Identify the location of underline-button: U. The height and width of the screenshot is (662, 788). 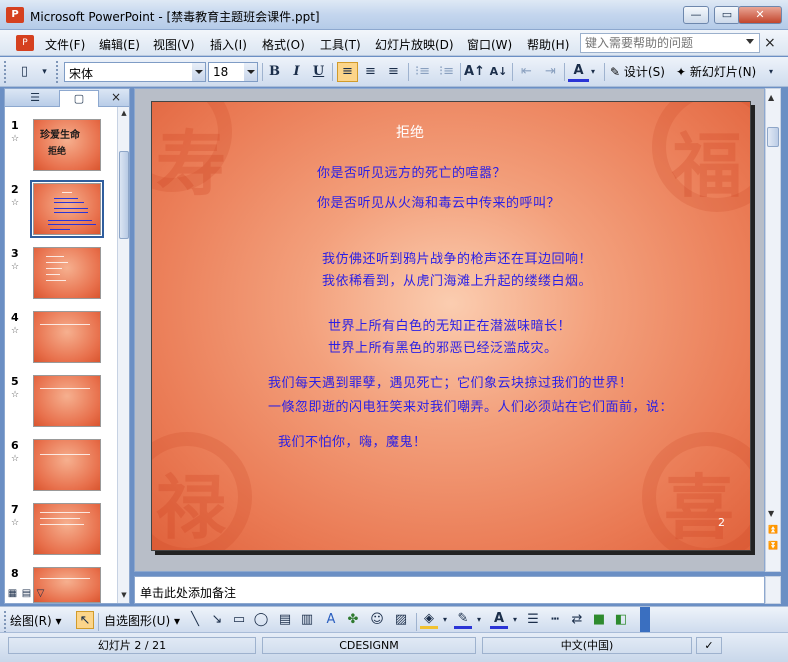
(318, 72).